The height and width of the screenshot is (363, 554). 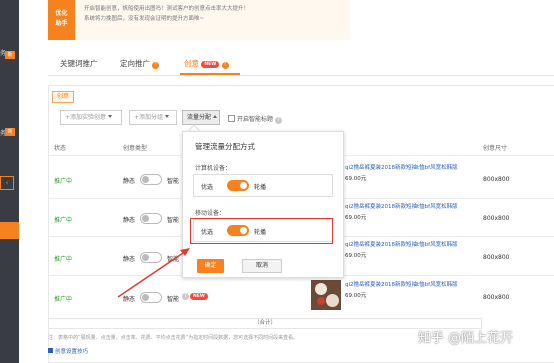 I want to click on sidebar: 务 新 务 新 ‹, so click(x=9, y=181).